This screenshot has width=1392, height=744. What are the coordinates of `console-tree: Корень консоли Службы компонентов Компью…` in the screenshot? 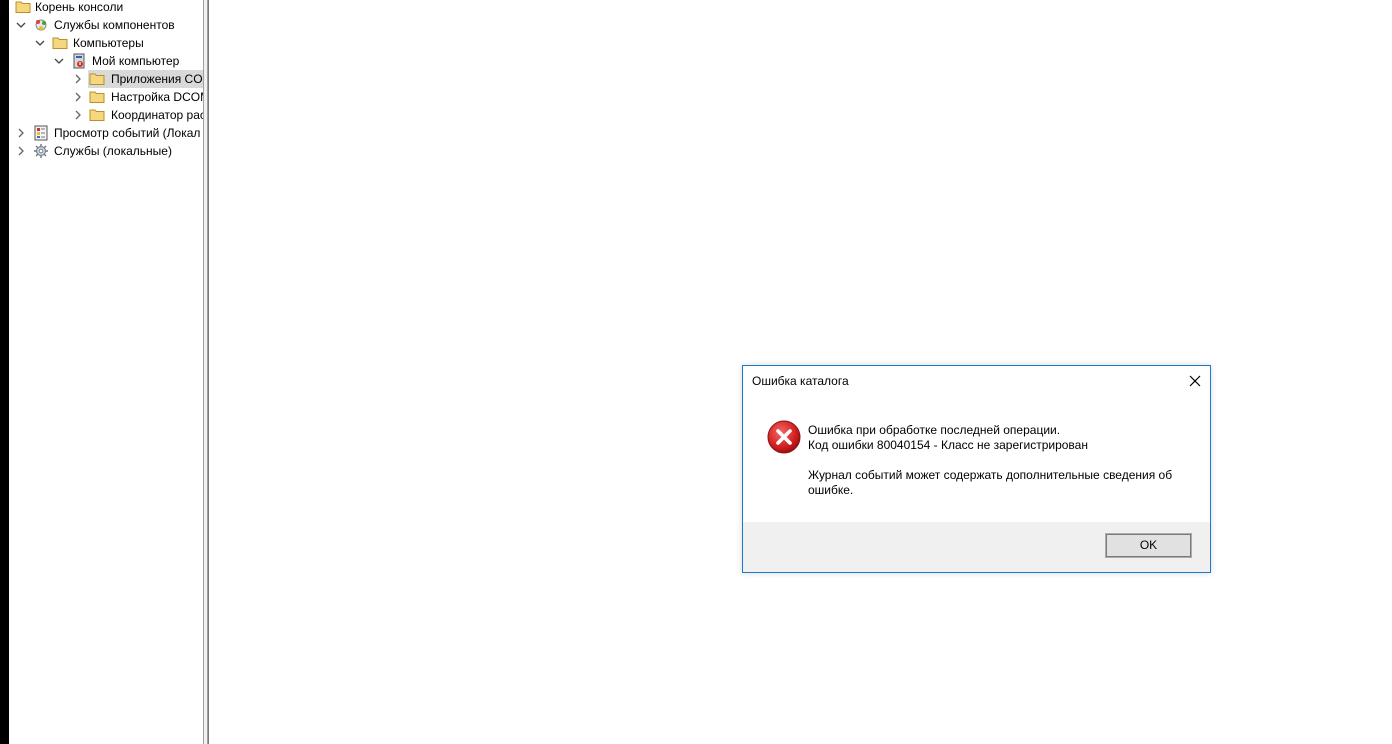 It's located at (106, 372).